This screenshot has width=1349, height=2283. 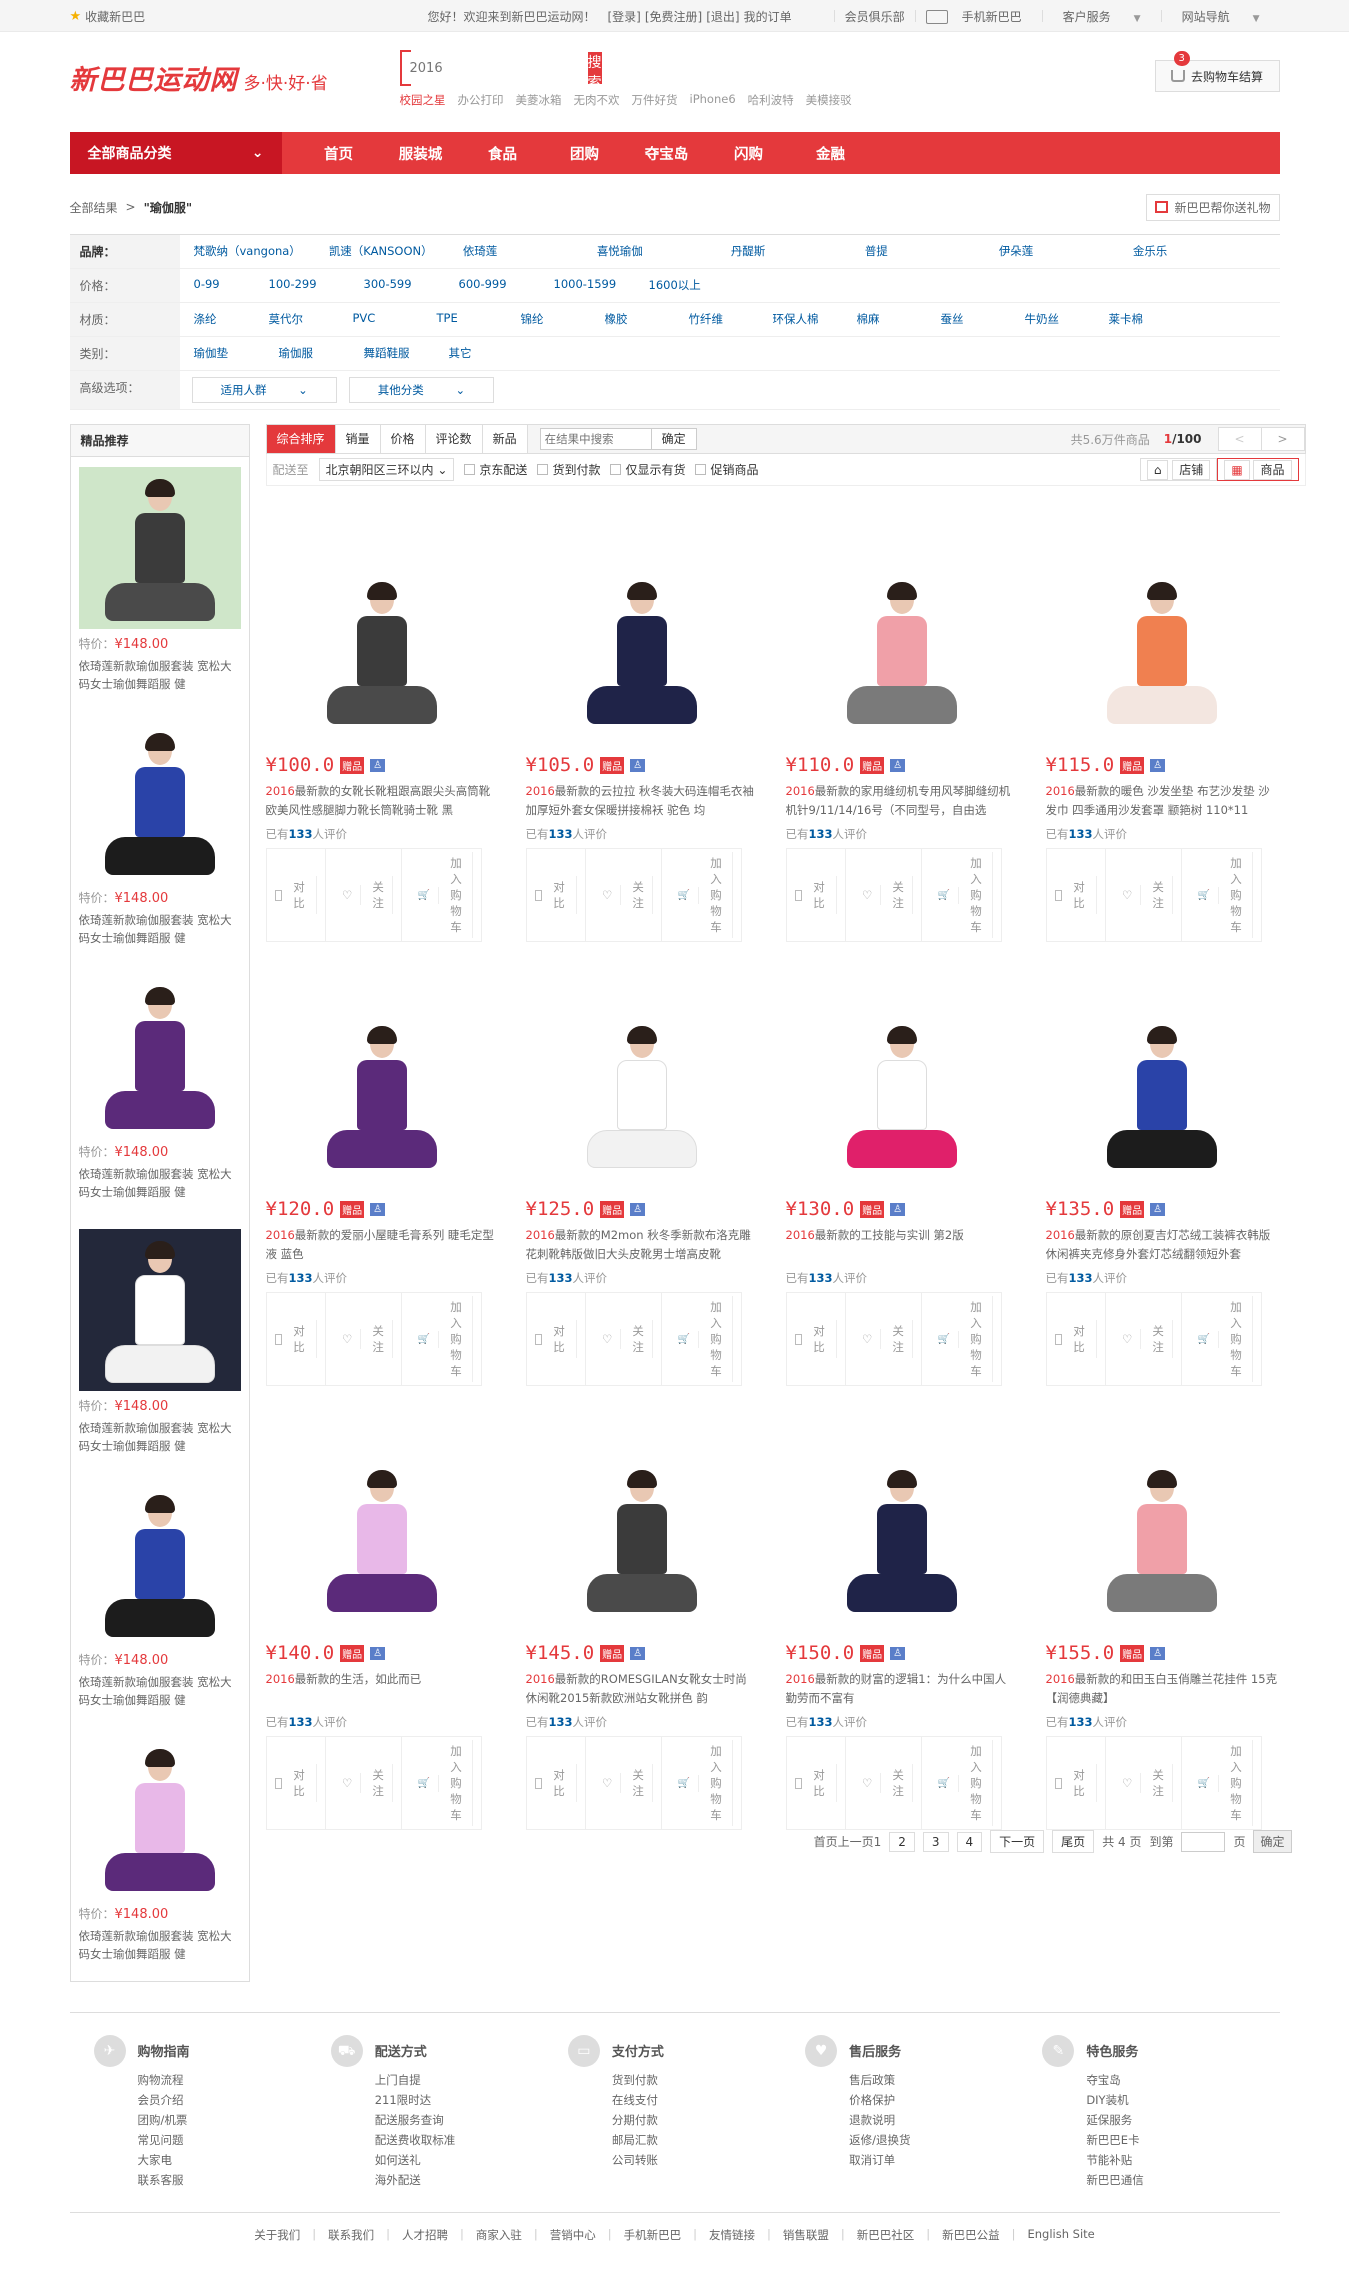 I want to click on filter-checkbox: 货到付款, so click(x=568, y=469).